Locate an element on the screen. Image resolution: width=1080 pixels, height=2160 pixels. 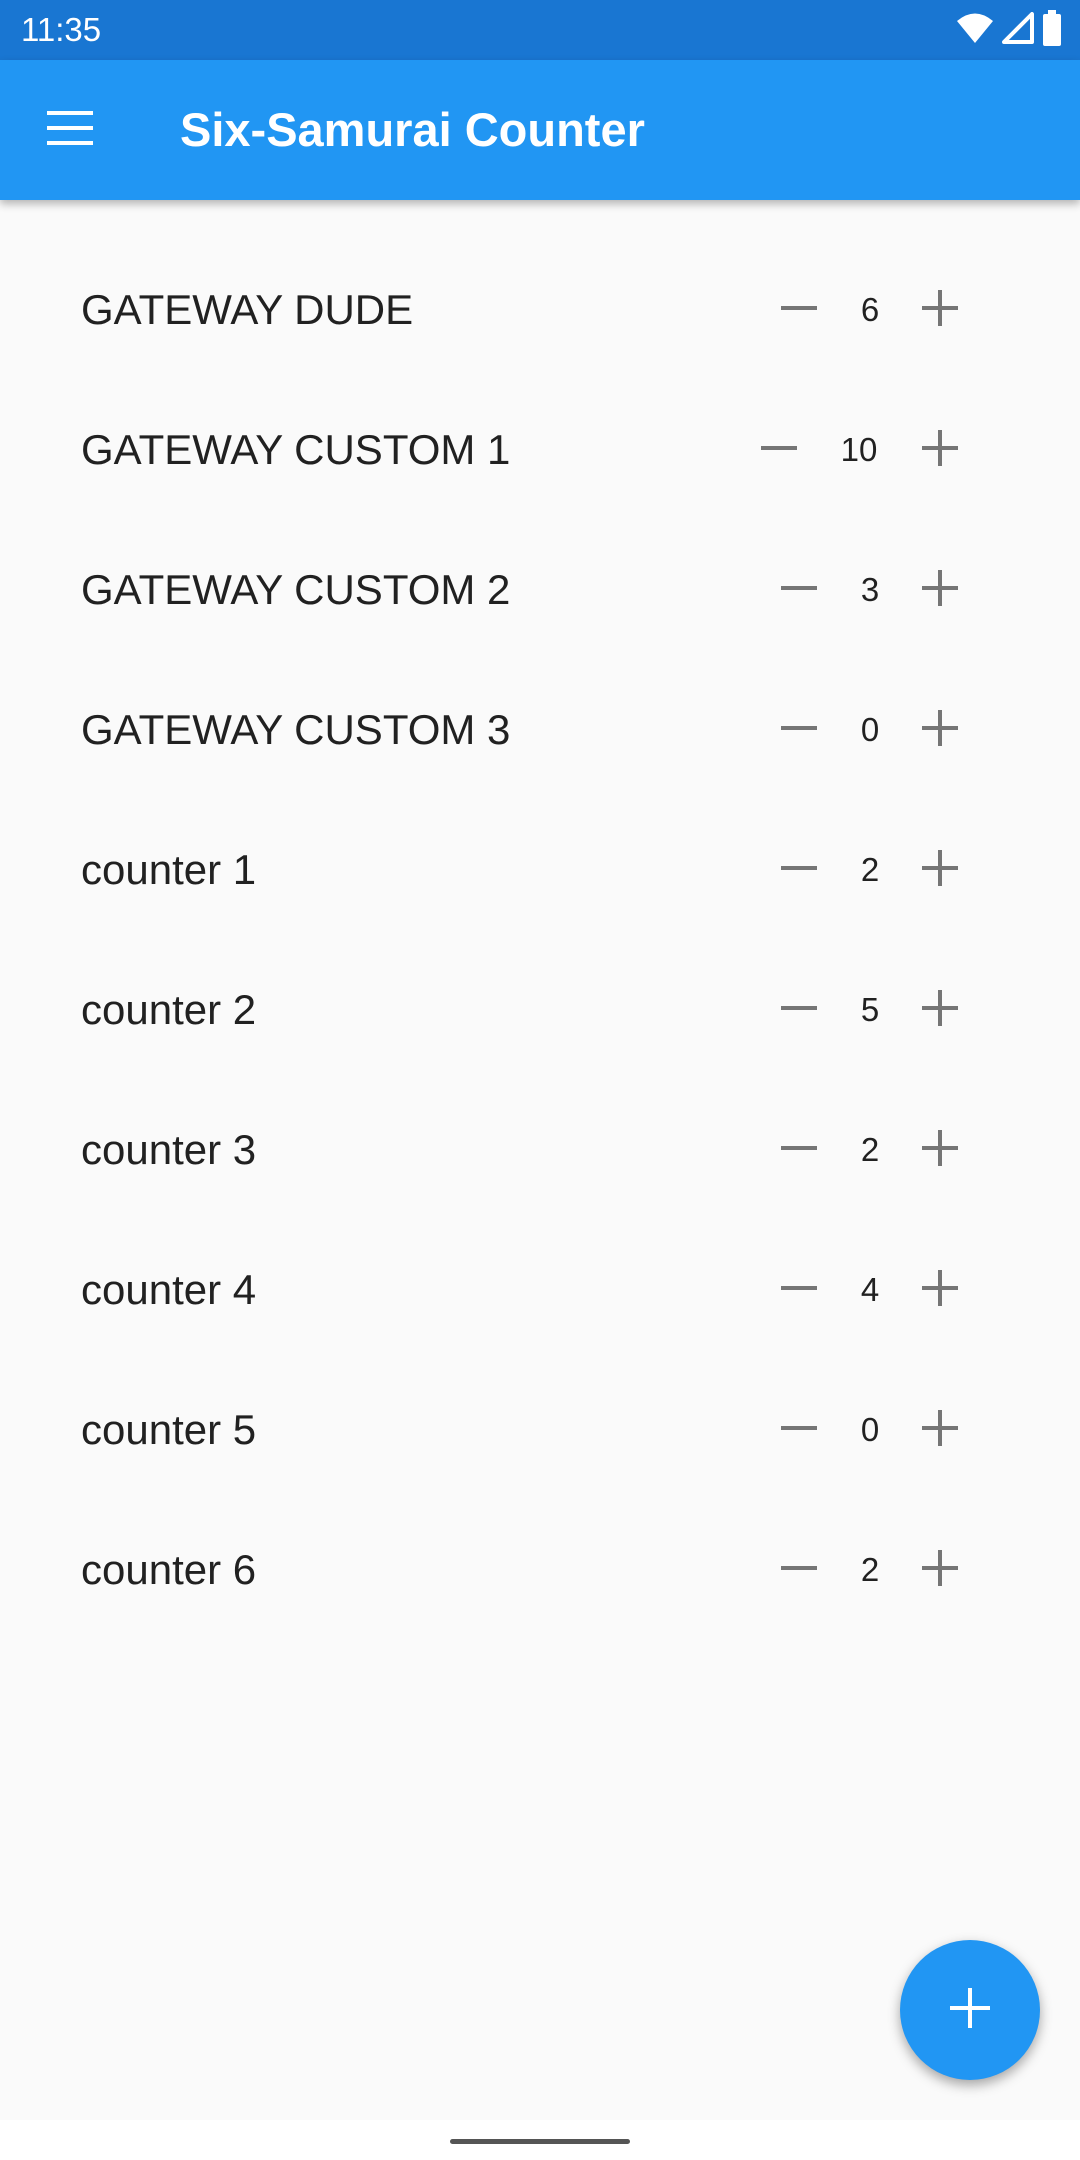
counter-row: GATEWAY CUSTOM 3 0 is located at coordinates (540, 730).